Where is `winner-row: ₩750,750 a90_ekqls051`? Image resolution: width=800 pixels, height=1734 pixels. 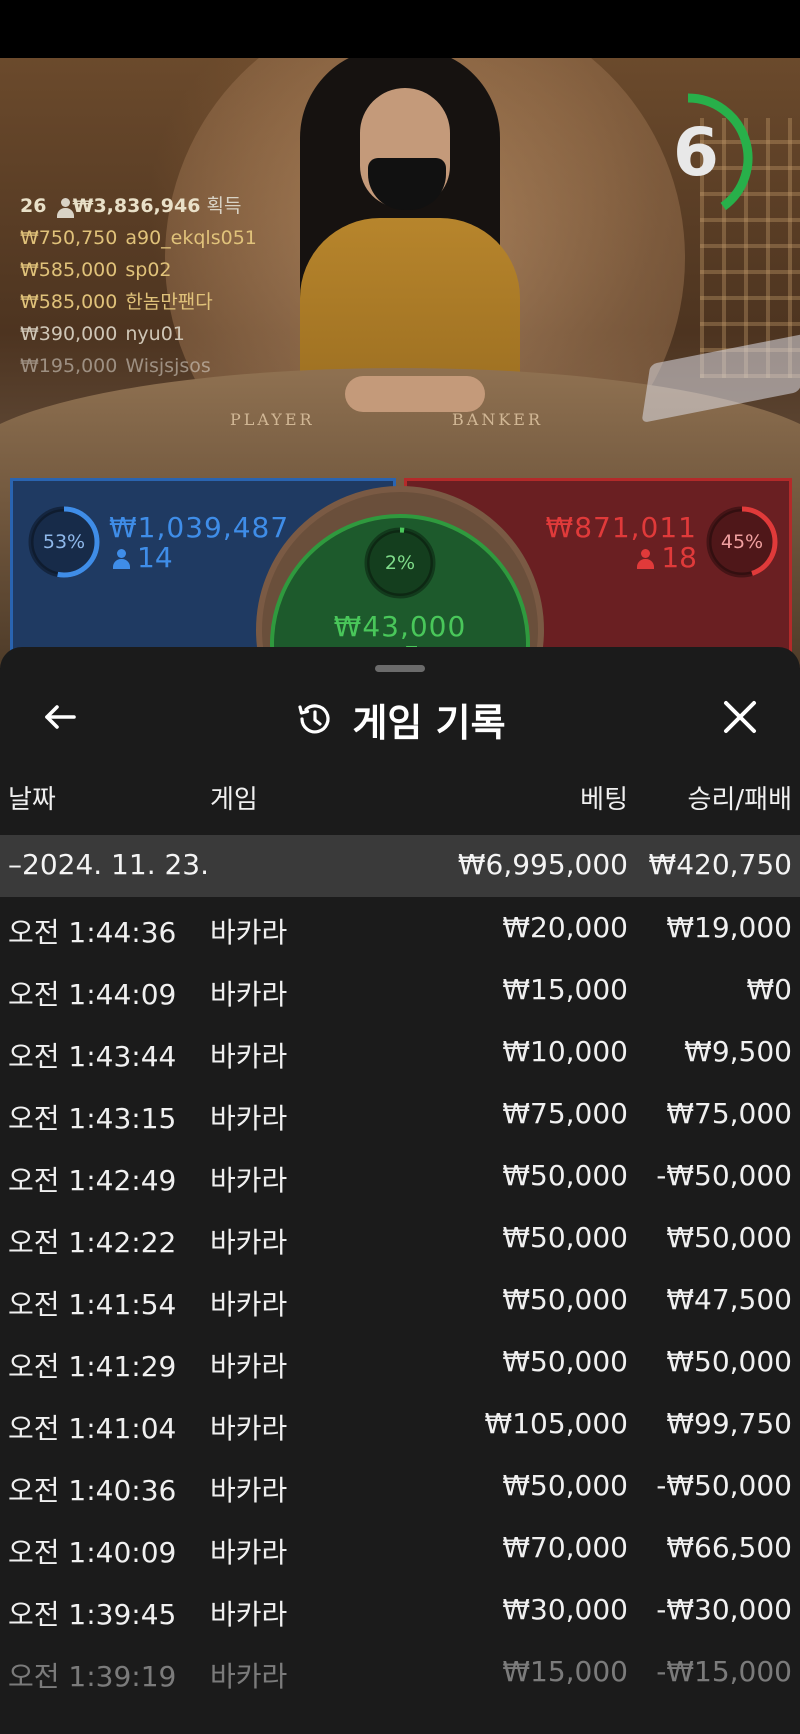
winner-row: ₩750,750 a90_ekqls051 is located at coordinates (138, 238).